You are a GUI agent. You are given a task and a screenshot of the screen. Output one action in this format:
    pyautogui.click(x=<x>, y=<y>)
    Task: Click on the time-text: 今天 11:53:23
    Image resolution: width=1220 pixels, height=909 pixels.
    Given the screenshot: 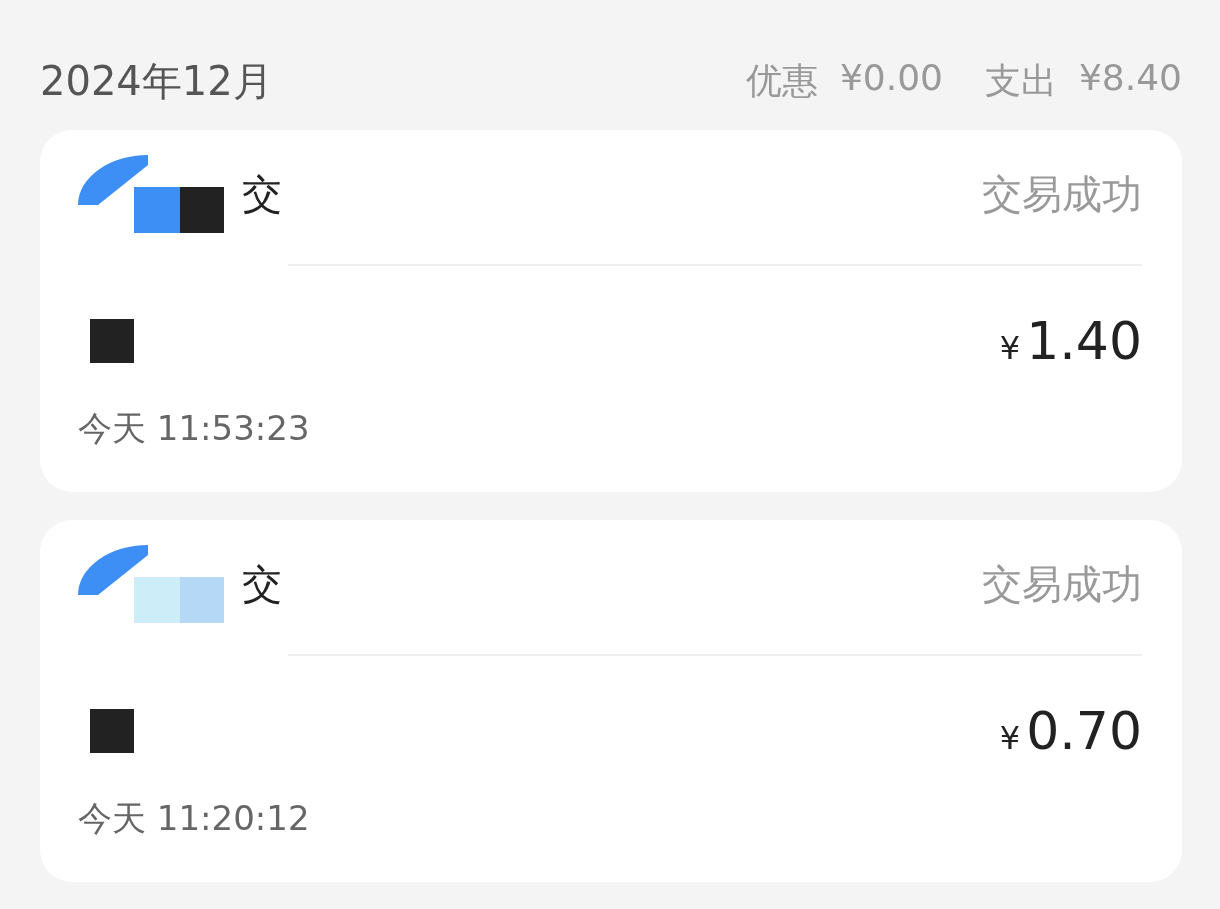 What is the action you would take?
    pyautogui.click(x=194, y=428)
    